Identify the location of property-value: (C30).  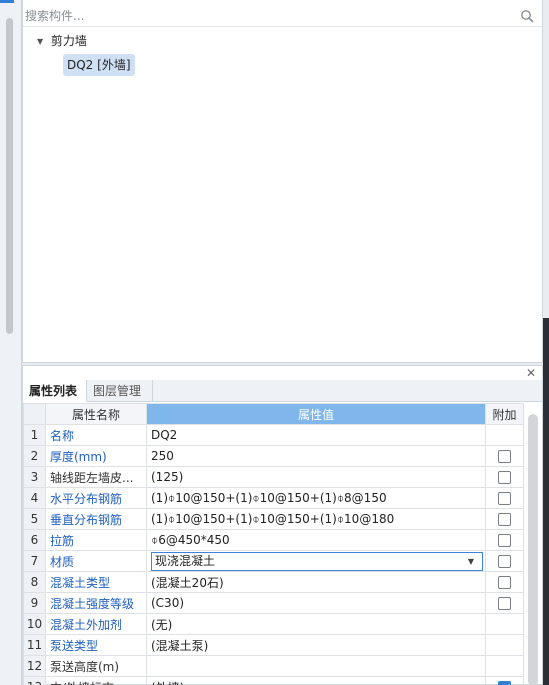
(316, 603).